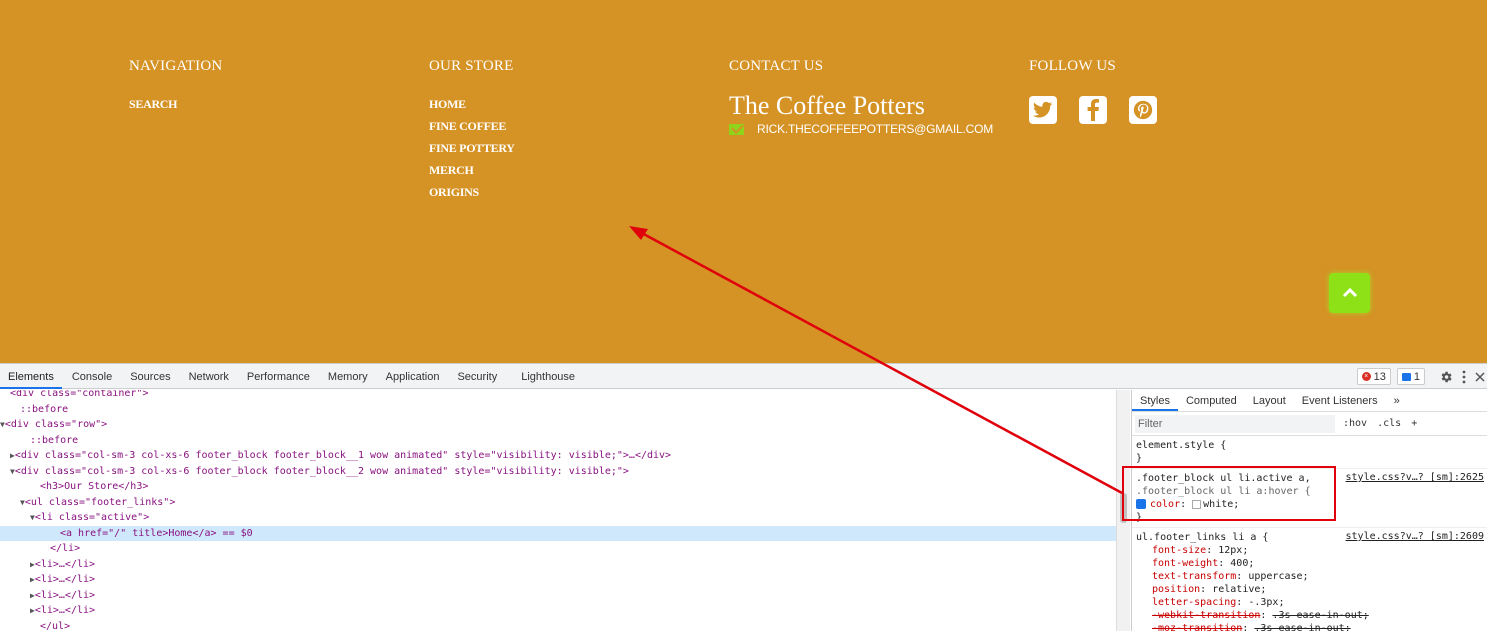 The width and height of the screenshot is (1487, 631). Describe the element at coordinates (413, 376) in the screenshot. I see `tab-application: Application` at that location.